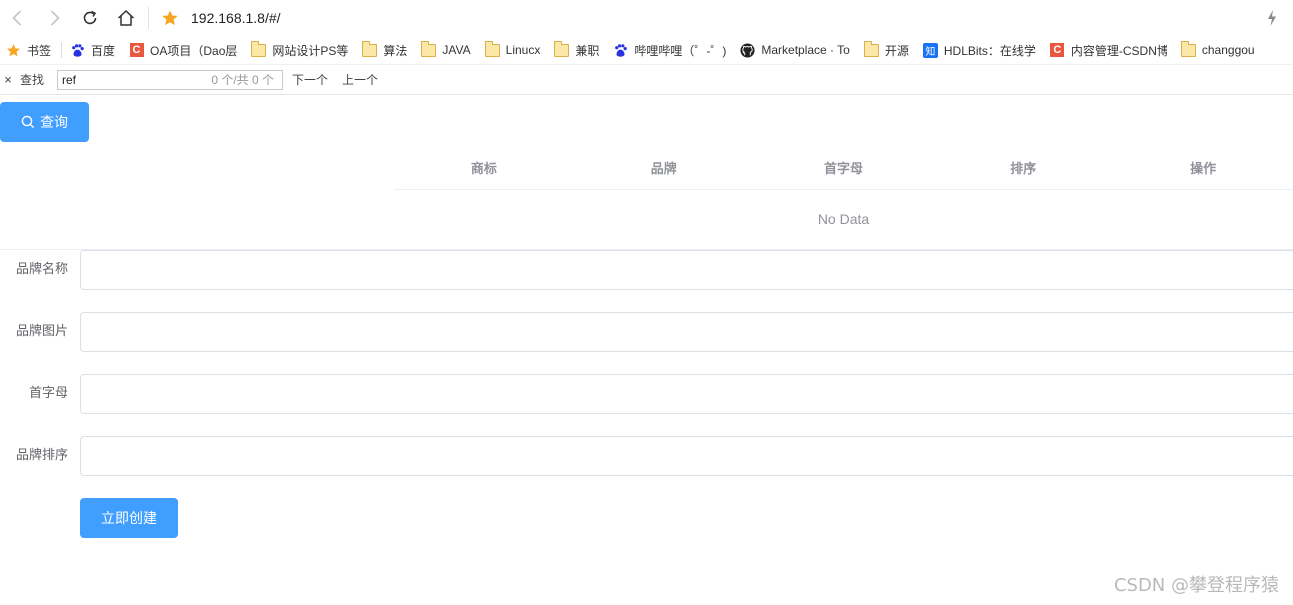  I want to click on brand-name-label: 品牌名称, so click(41, 269).